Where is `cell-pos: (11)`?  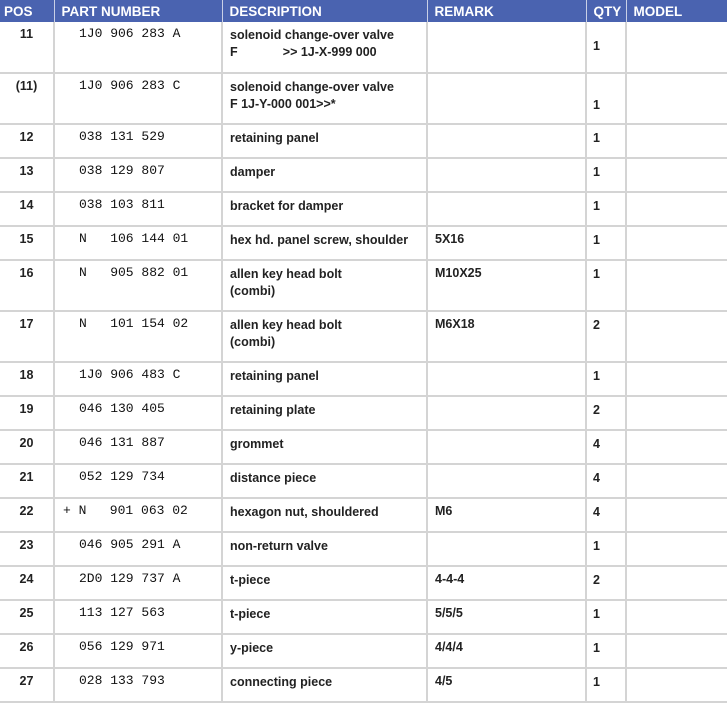 cell-pos: (11) is located at coordinates (27, 99).